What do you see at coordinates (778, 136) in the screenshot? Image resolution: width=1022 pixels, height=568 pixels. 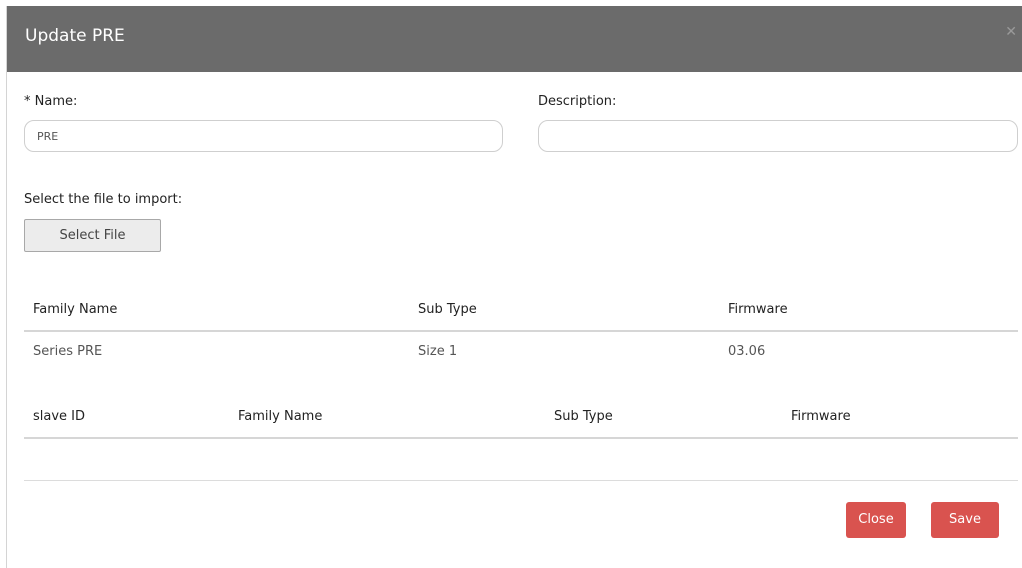 I see `description-input` at bounding box center [778, 136].